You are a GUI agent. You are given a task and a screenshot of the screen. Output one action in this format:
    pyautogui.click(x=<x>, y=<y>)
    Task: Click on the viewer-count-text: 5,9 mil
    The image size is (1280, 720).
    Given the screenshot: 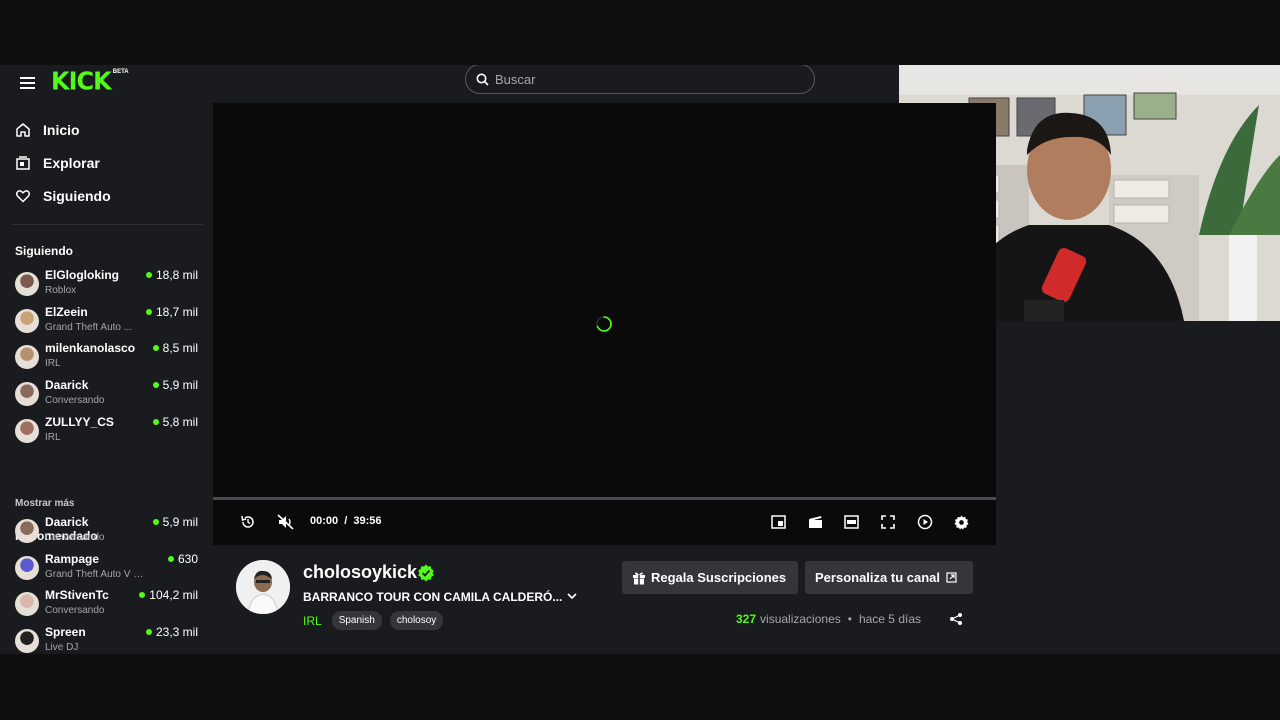 What is the action you would take?
    pyautogui.click(x=180, y=522)
    